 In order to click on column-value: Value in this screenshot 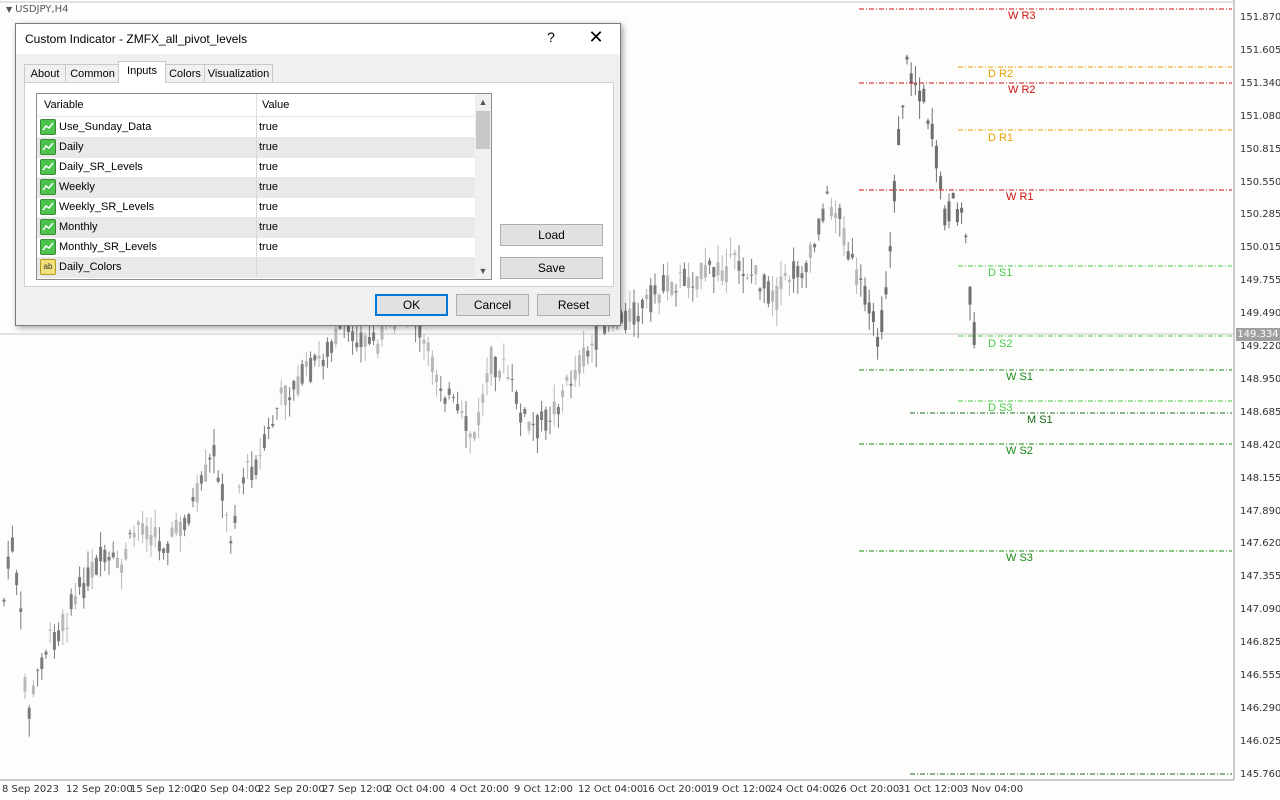, I will do `click(275, 105)`.